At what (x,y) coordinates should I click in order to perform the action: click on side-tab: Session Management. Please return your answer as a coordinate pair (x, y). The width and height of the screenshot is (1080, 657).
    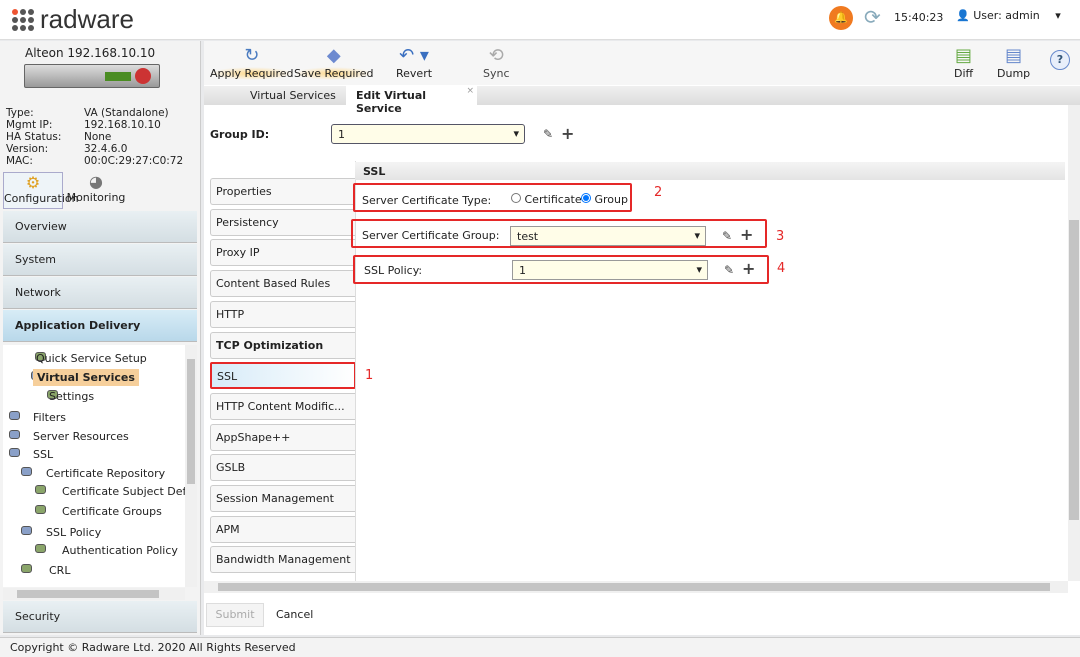
    Looking at the image, I should click on (283, 498).